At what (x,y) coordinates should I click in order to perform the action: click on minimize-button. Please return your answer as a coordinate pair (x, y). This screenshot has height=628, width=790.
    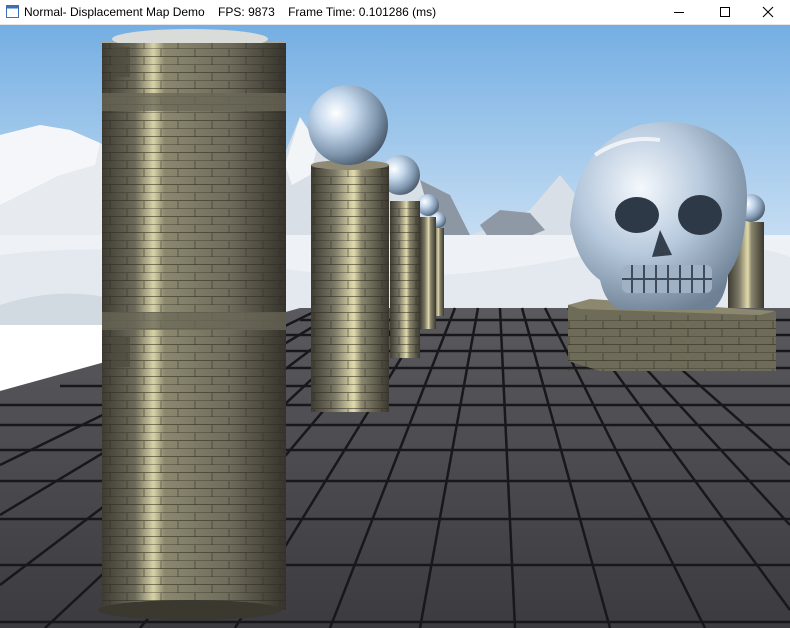
    Looking at the image, I should click on (679, 12).